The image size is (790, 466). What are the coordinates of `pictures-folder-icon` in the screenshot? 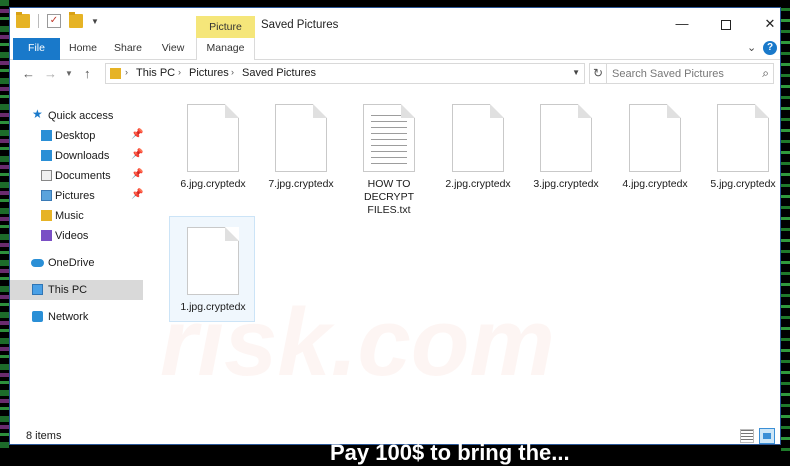 It's located at (46, 195).